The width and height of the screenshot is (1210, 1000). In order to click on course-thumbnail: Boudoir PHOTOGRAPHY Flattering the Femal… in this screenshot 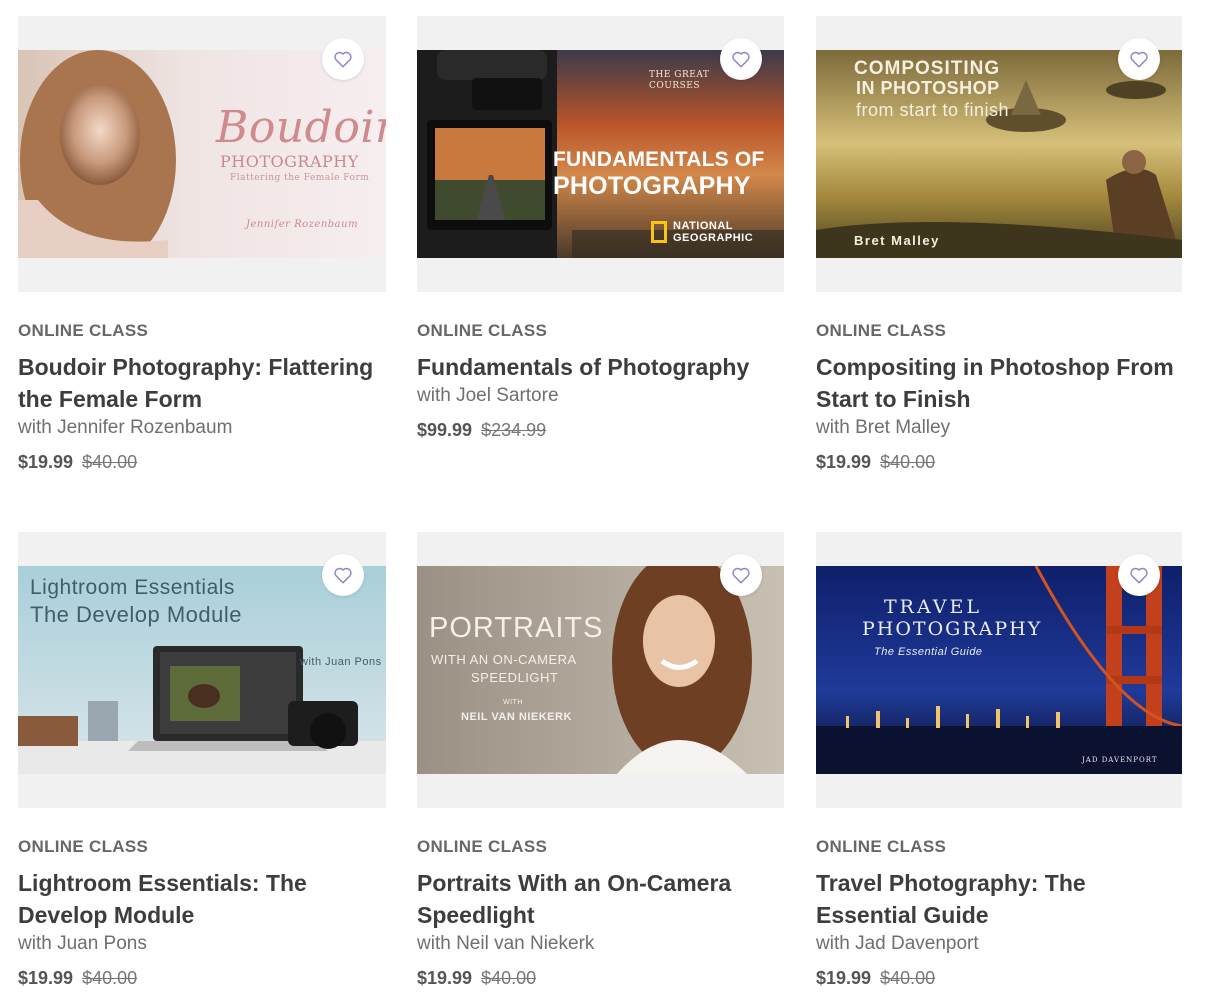, I will do `click(202, 154)`.